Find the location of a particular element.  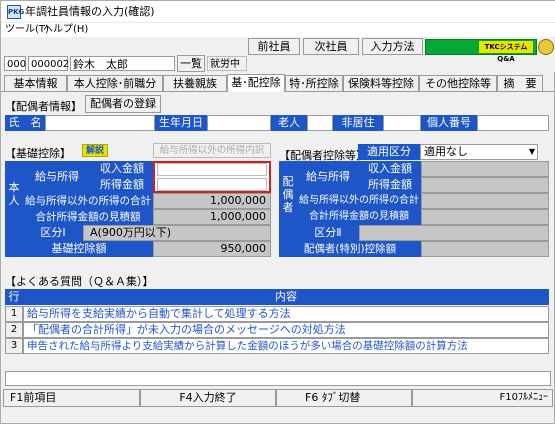

faq-row-number: 2 is located at coordinates (14, 330).